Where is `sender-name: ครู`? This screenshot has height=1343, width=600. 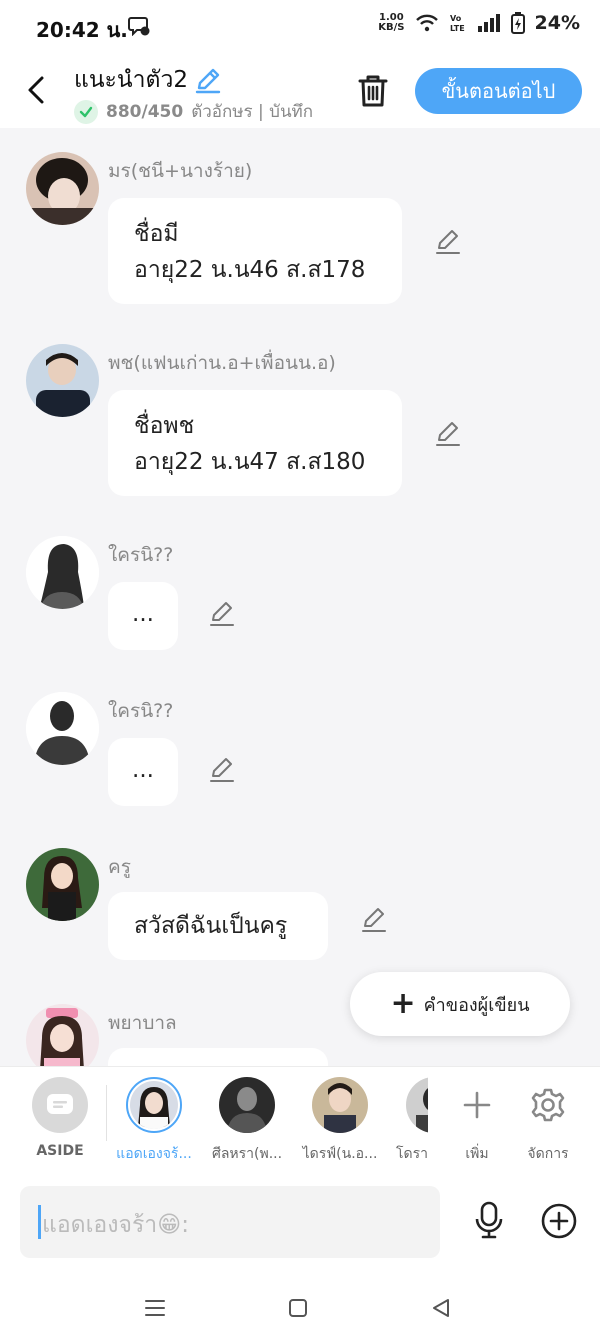 sender-name: ครู is located at coordinates (119, 867).